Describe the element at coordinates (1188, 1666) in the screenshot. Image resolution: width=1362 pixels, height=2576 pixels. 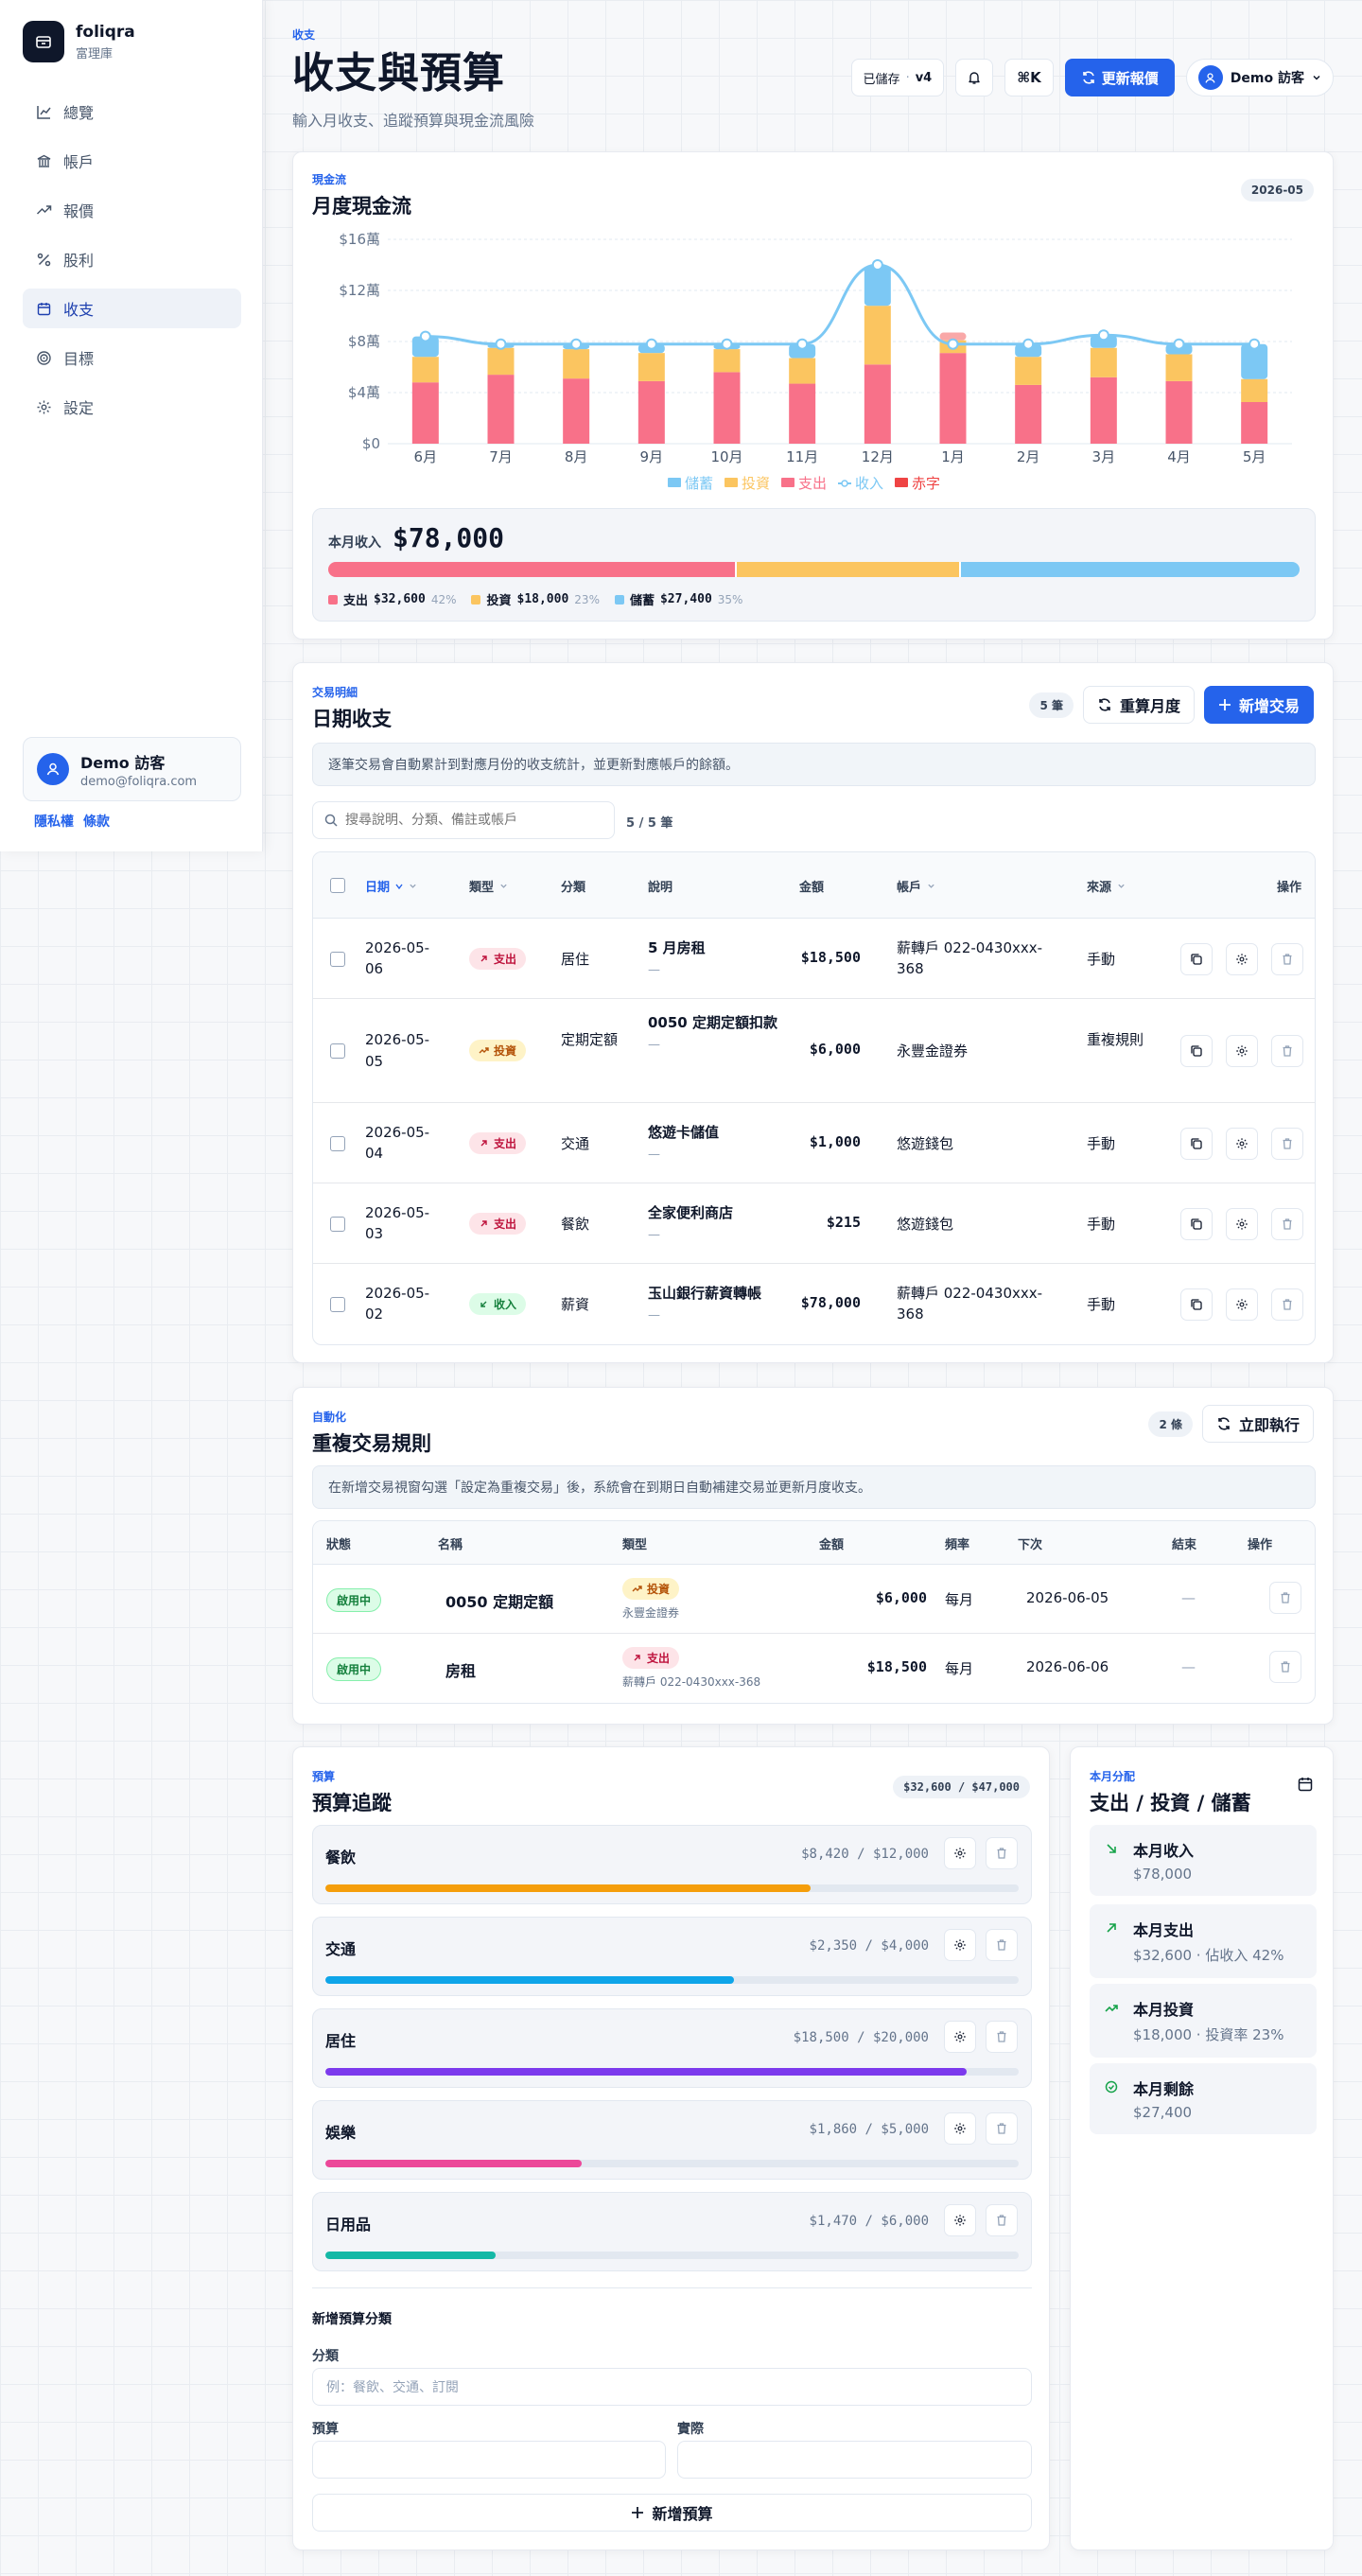
I see `rule-end: —` at that location.